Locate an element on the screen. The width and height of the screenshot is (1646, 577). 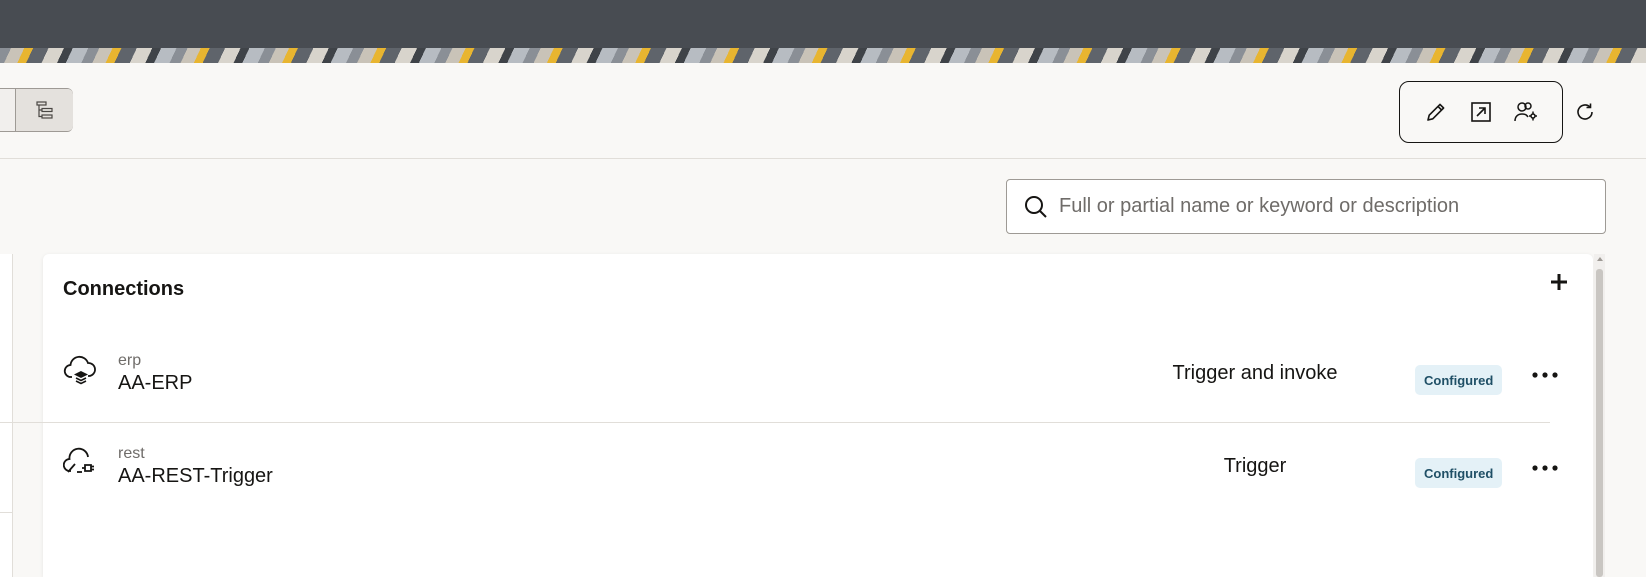
connection-row: rest AA-REST-Trigger Trigger Configured is located at coordinates (779, 467).